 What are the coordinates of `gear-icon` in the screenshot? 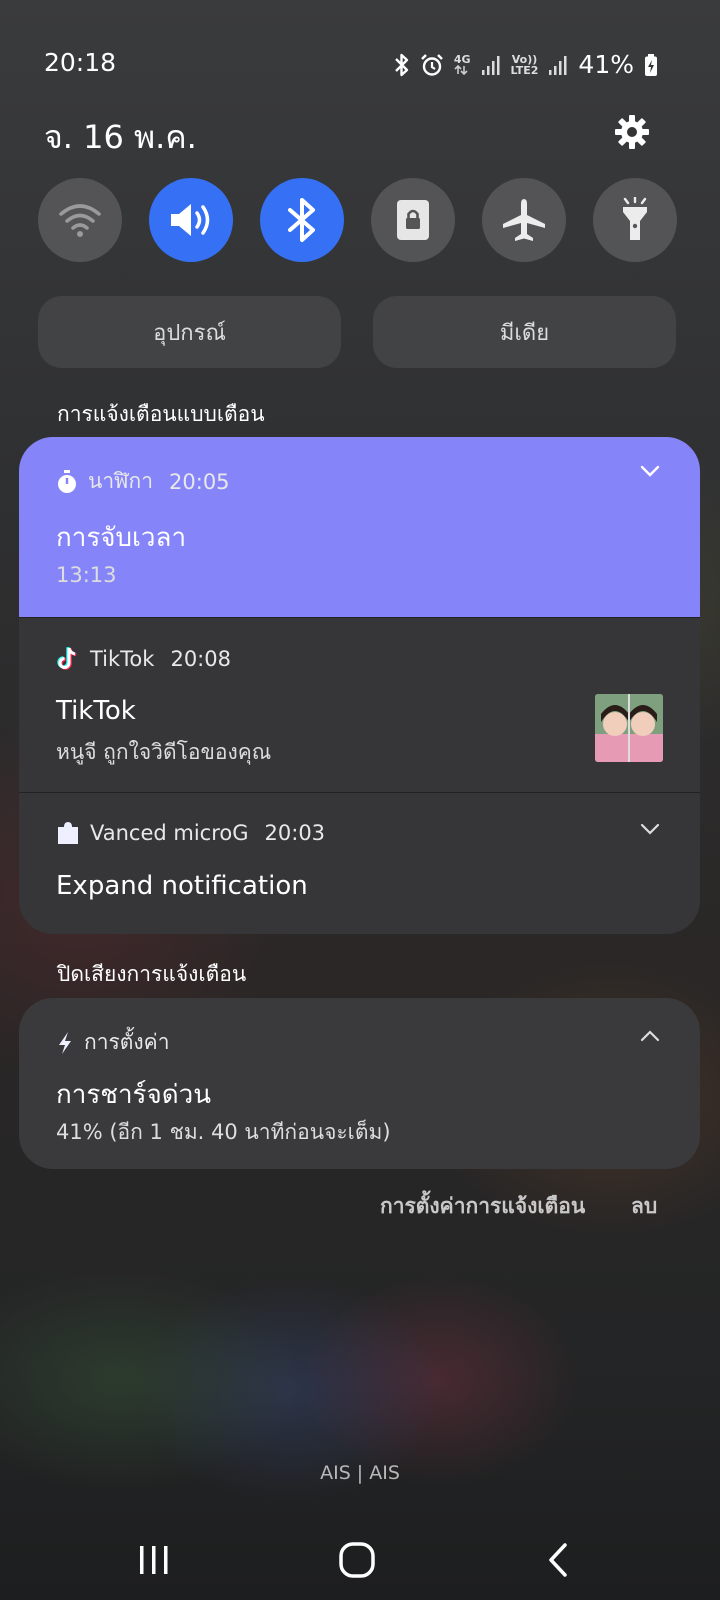 It's located at (632, 132).